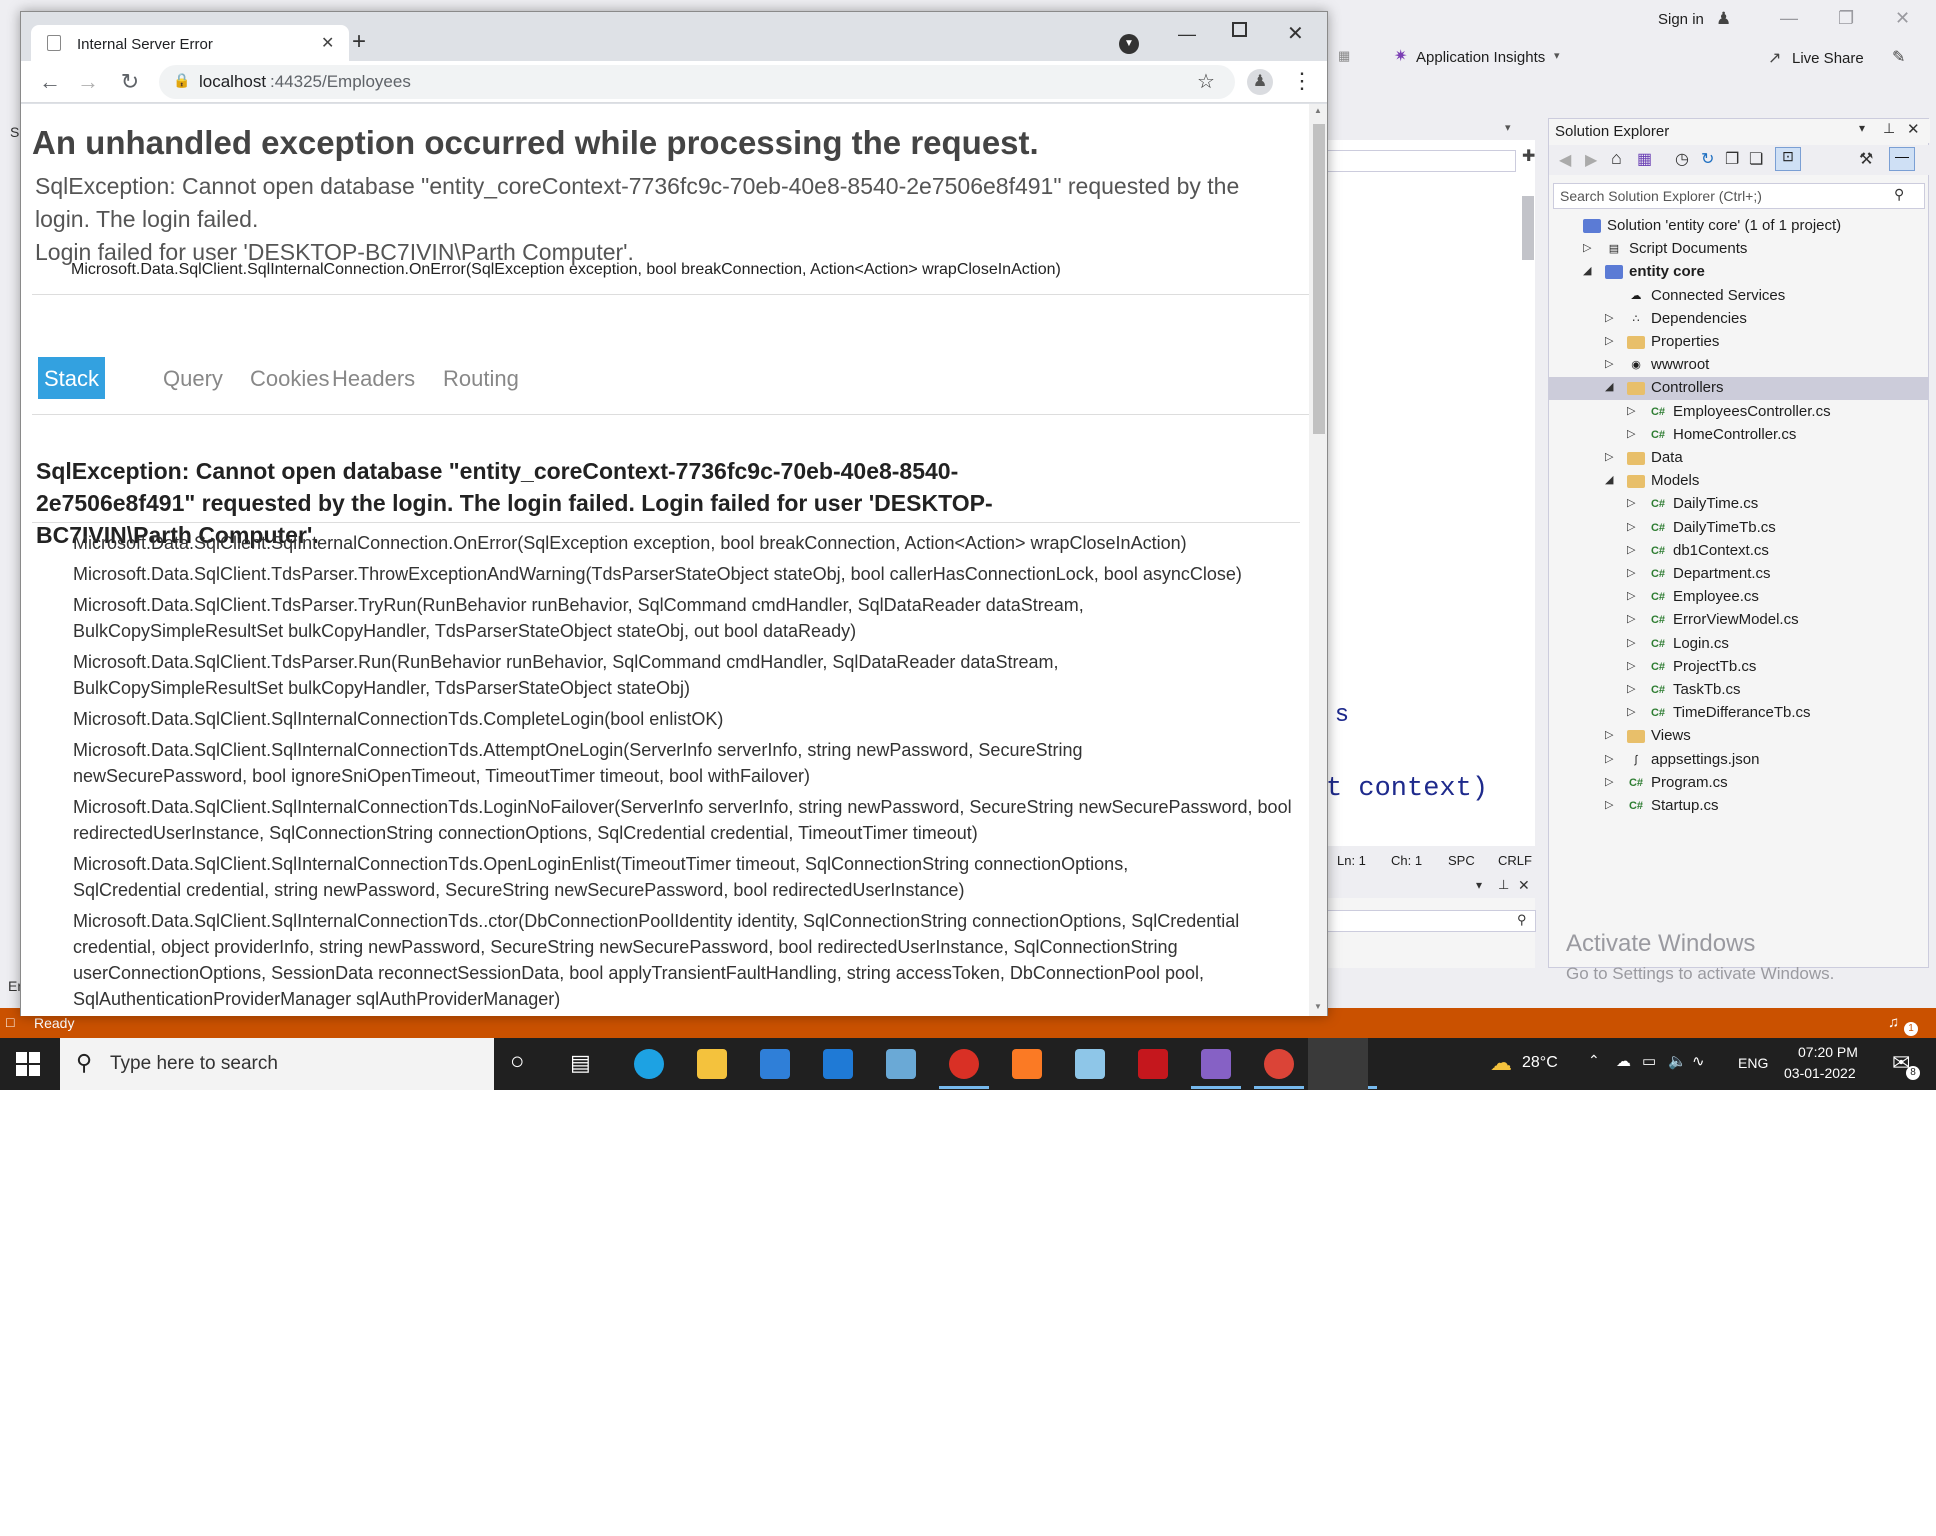 Image resolution: width=1936 pixels, height=1536 pixels. What do you see at coordinates (1591, 160) in the screenshot?
I see `forward-icon: ▶` at bounding box center [1591, 160].